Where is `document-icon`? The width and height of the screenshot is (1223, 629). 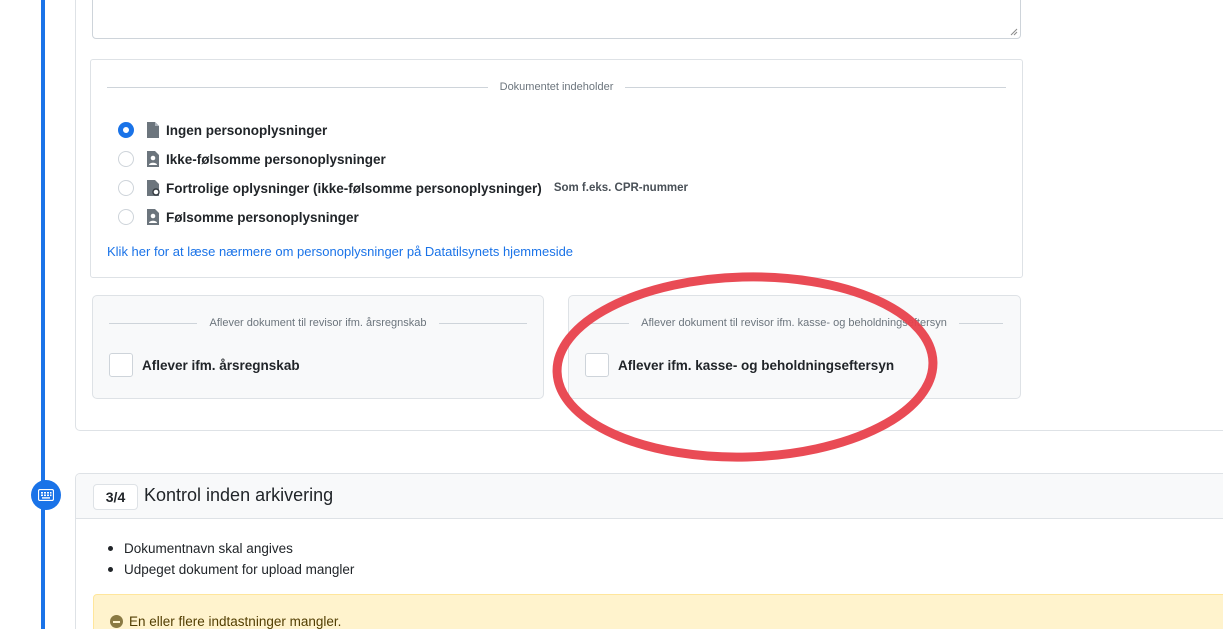
document-icon is located at coordinates (153, 130).